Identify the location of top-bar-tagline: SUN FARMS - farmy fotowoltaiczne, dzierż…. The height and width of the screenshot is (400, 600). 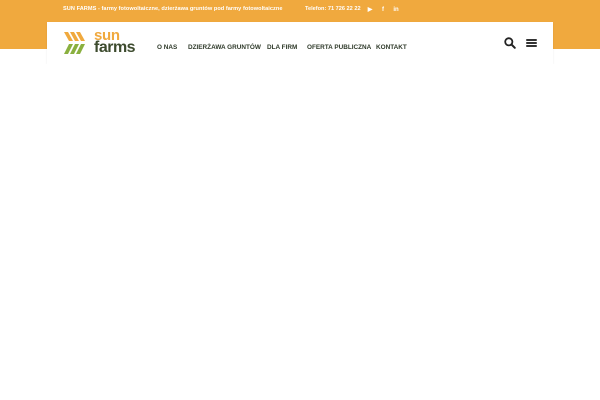
(173, 9).